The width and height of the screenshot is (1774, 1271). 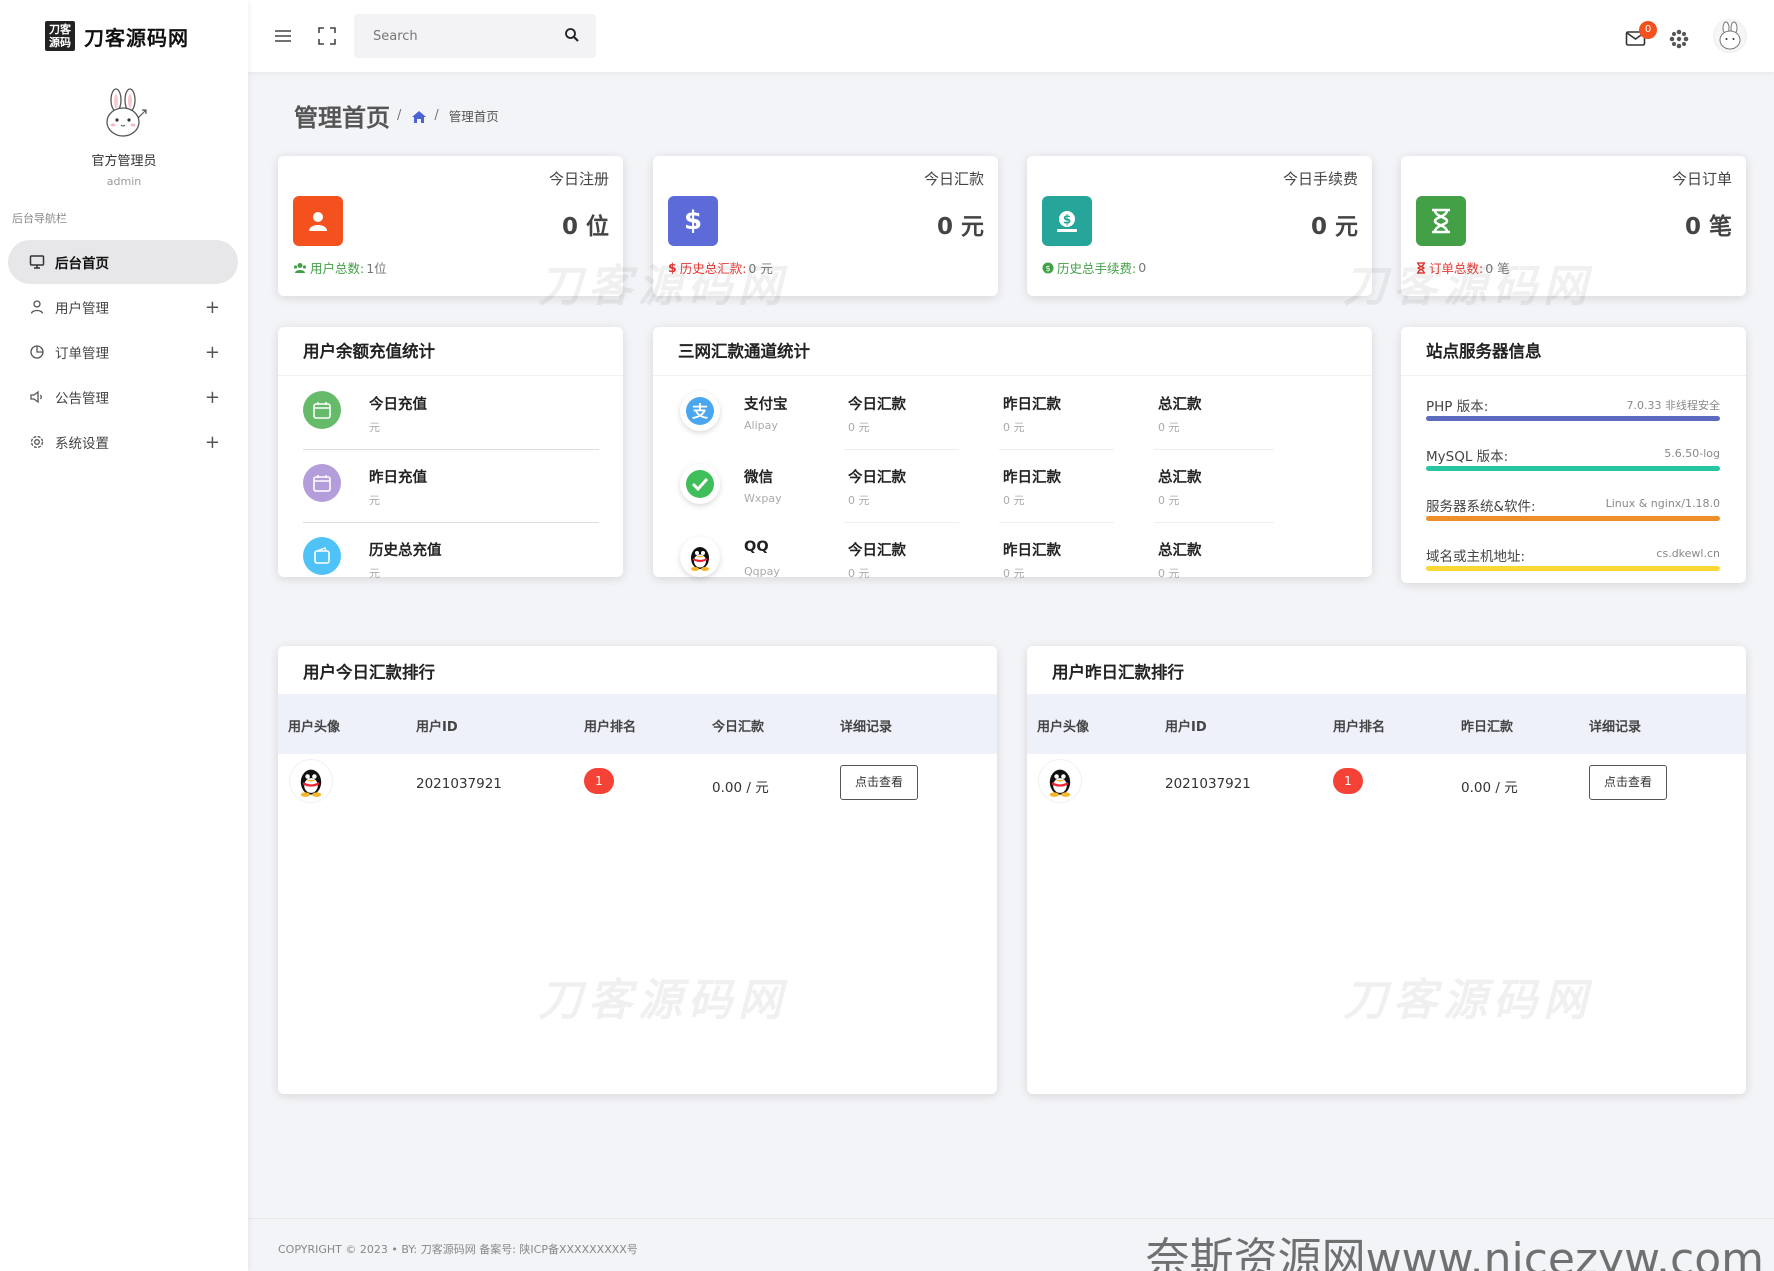 I want to click on panel-title: 用户昨日汇款排行, so click(x=1118, y=672).